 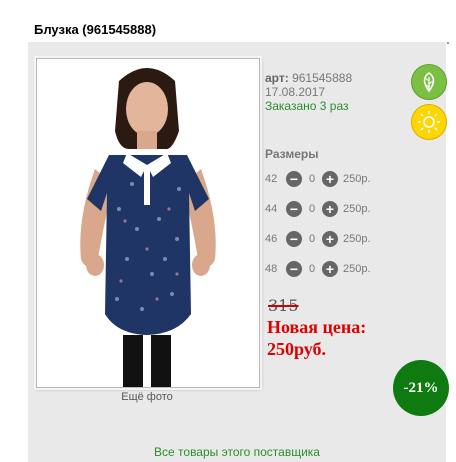 What do you see at coordinates (147, 397) in the screenshot?
I see `more-photos-link: Ещё фото` at bounding box center [147, 397].